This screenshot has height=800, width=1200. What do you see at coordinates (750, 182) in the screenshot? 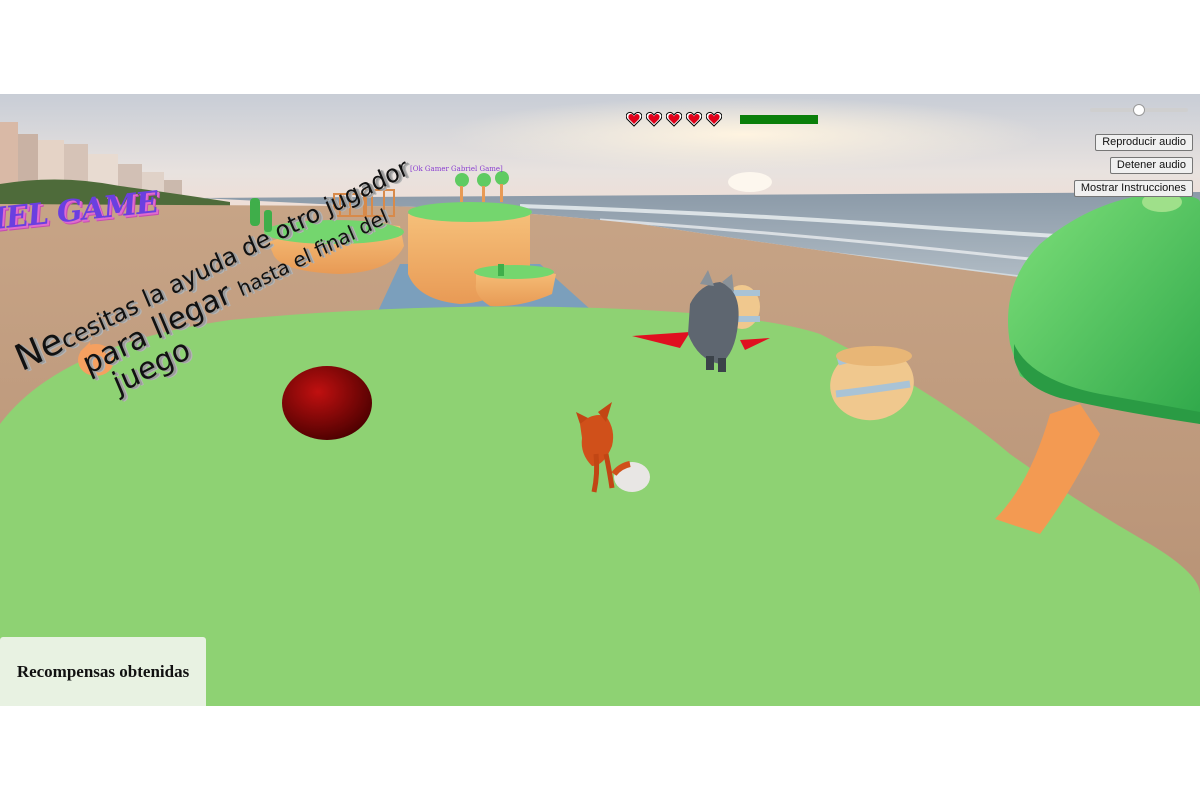
I see `sun` at bounding box center [750, 182].